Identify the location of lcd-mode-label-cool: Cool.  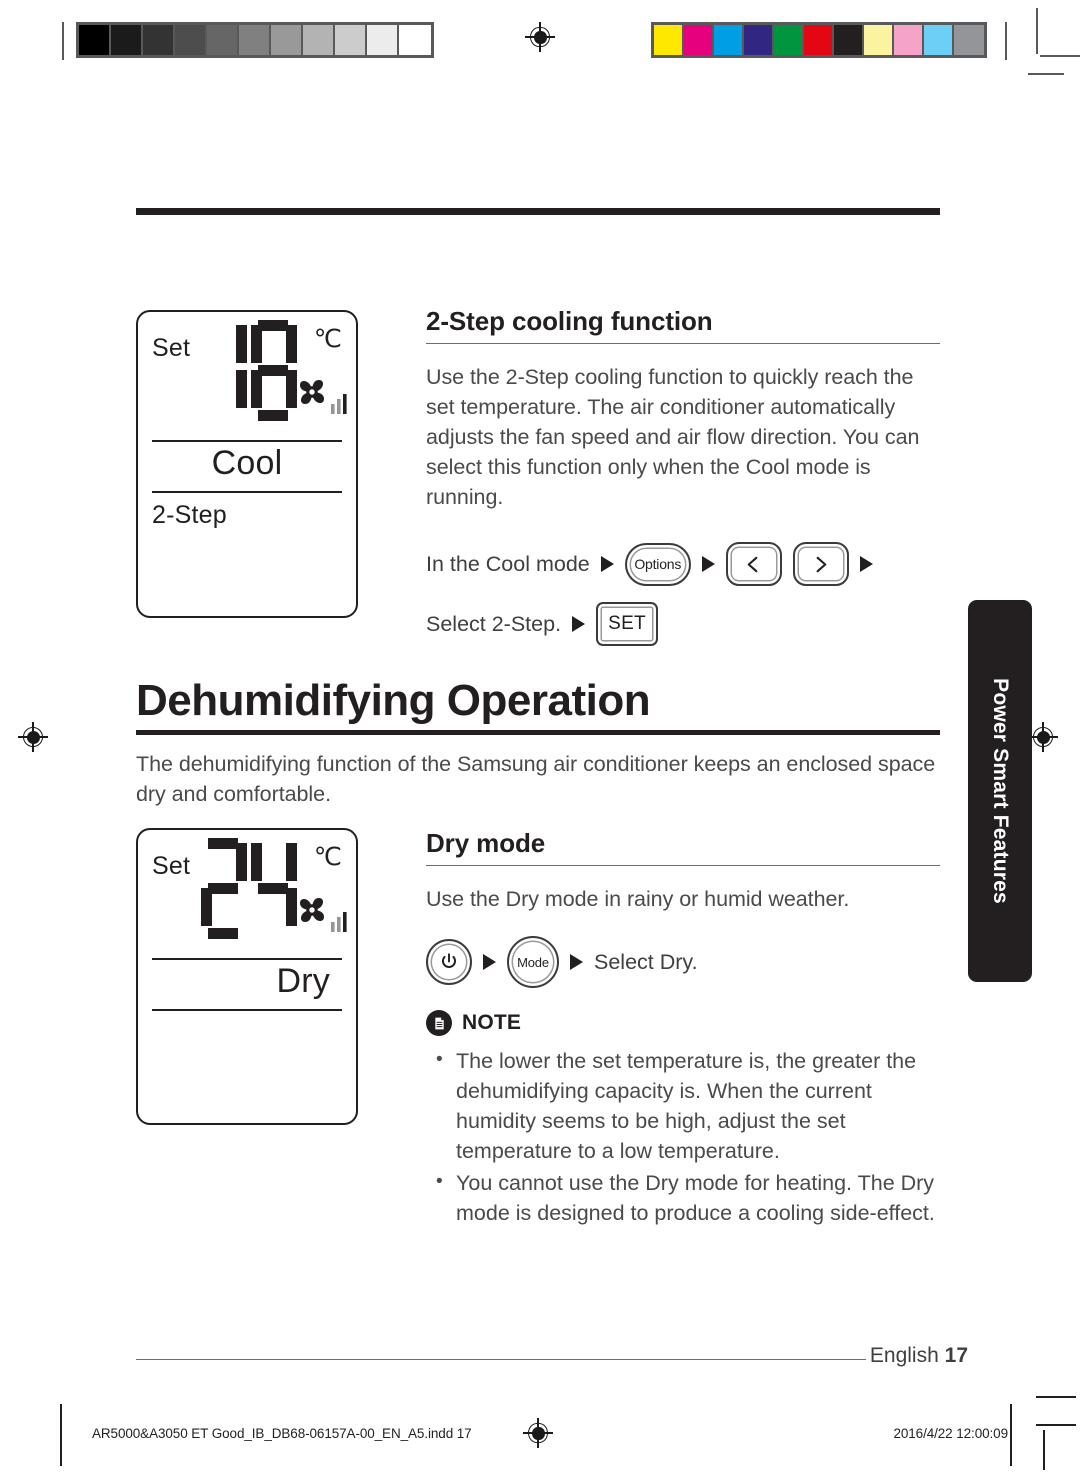
(247, 463).